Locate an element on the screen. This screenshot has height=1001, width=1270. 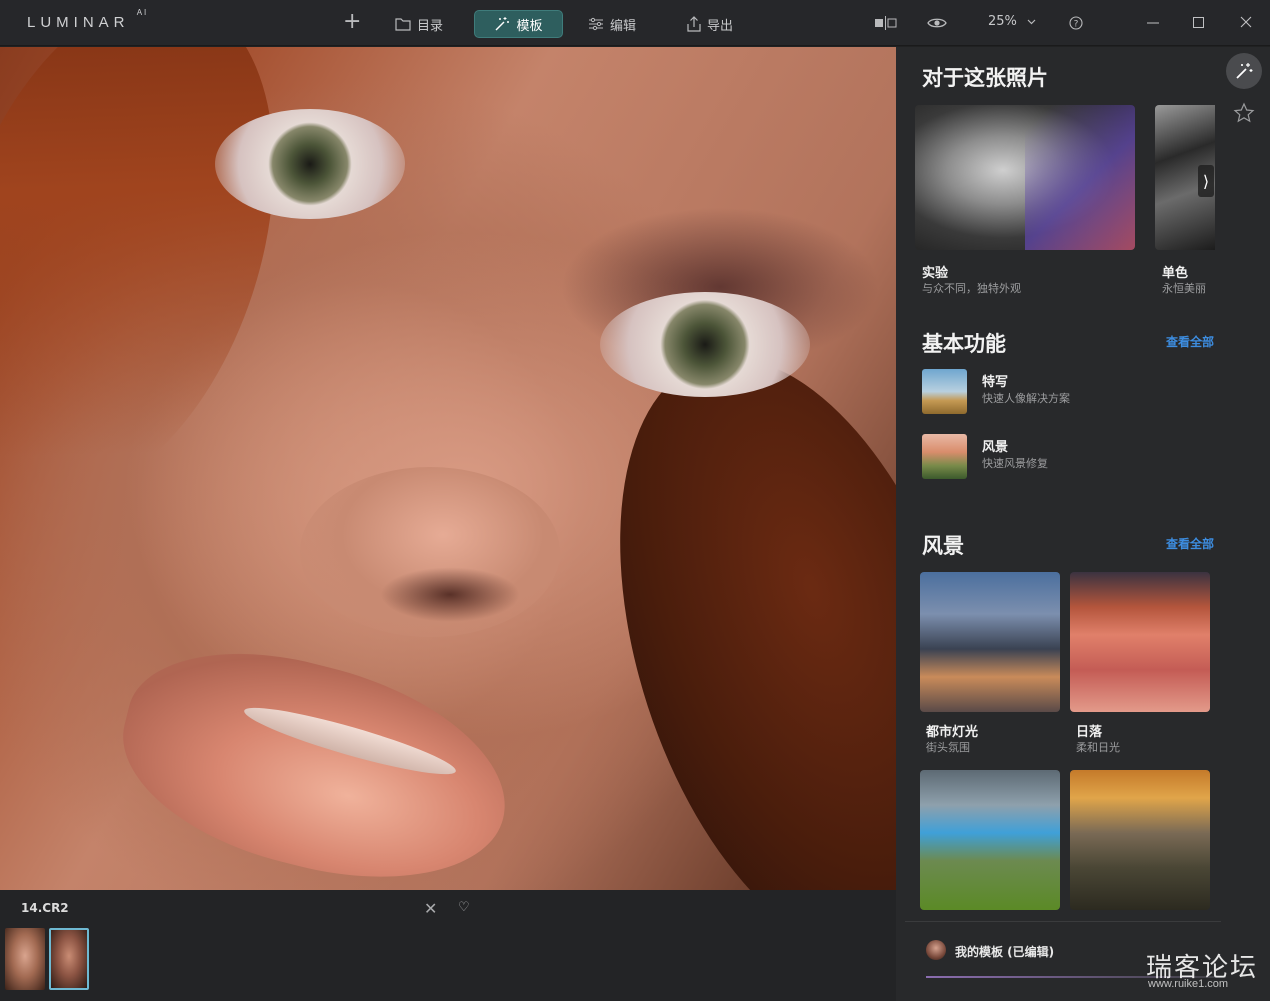
tab-templates: 模板 is located at coordinates (518, 24).